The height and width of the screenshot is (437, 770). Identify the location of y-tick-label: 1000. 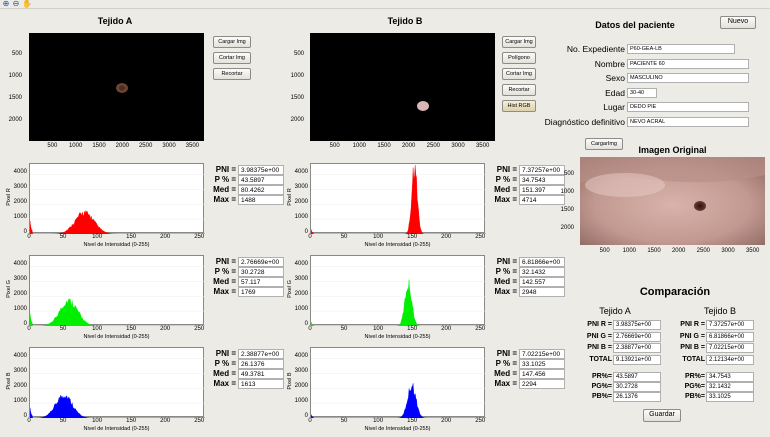
(297, 76).